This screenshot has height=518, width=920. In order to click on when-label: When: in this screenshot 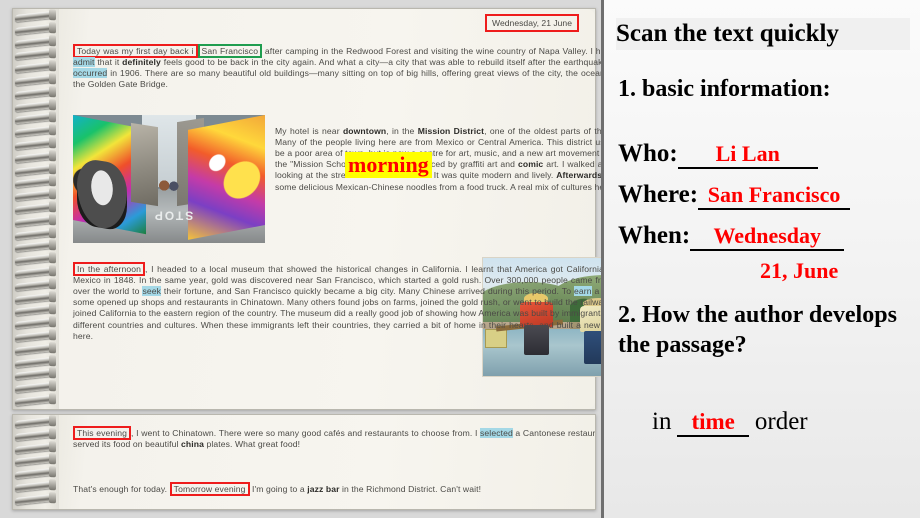, I will do `click(654, 235)`.